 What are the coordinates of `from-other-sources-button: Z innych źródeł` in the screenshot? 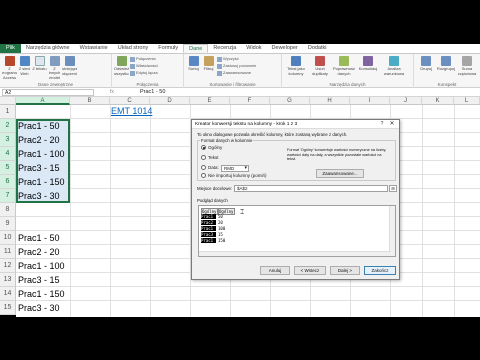 It's located at (54, 68).